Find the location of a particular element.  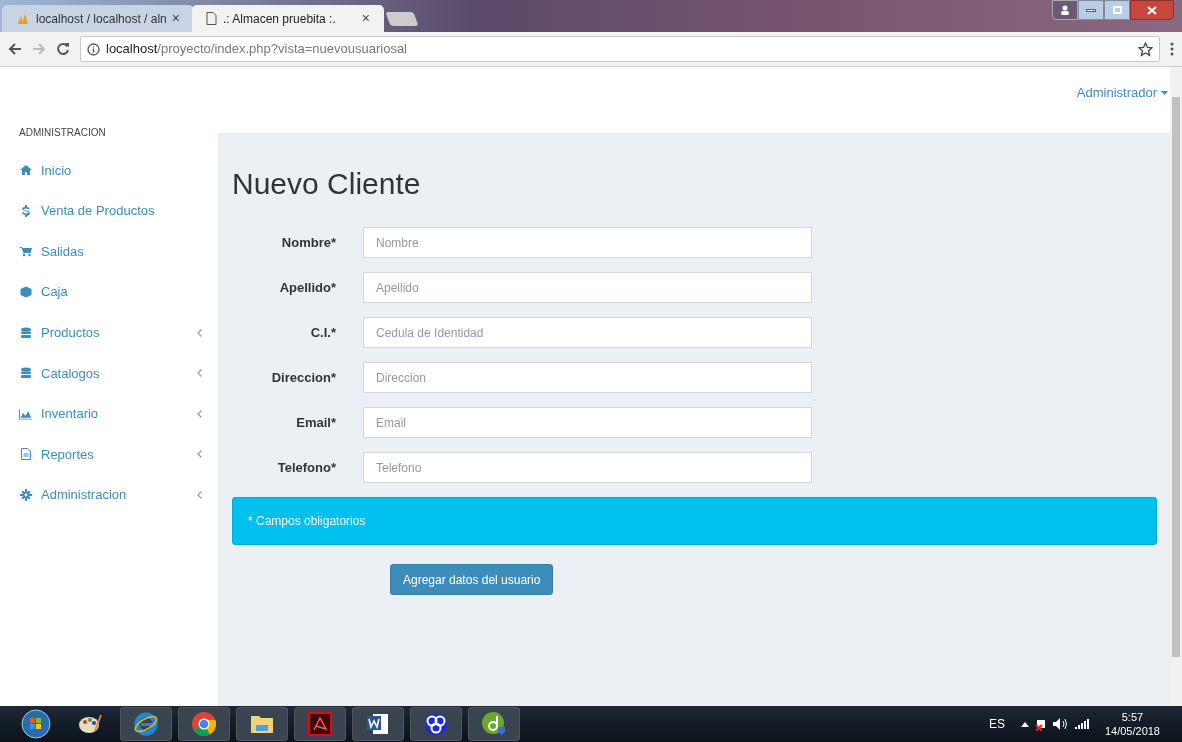

browser-e-icon is located at coordinates (146, 724).